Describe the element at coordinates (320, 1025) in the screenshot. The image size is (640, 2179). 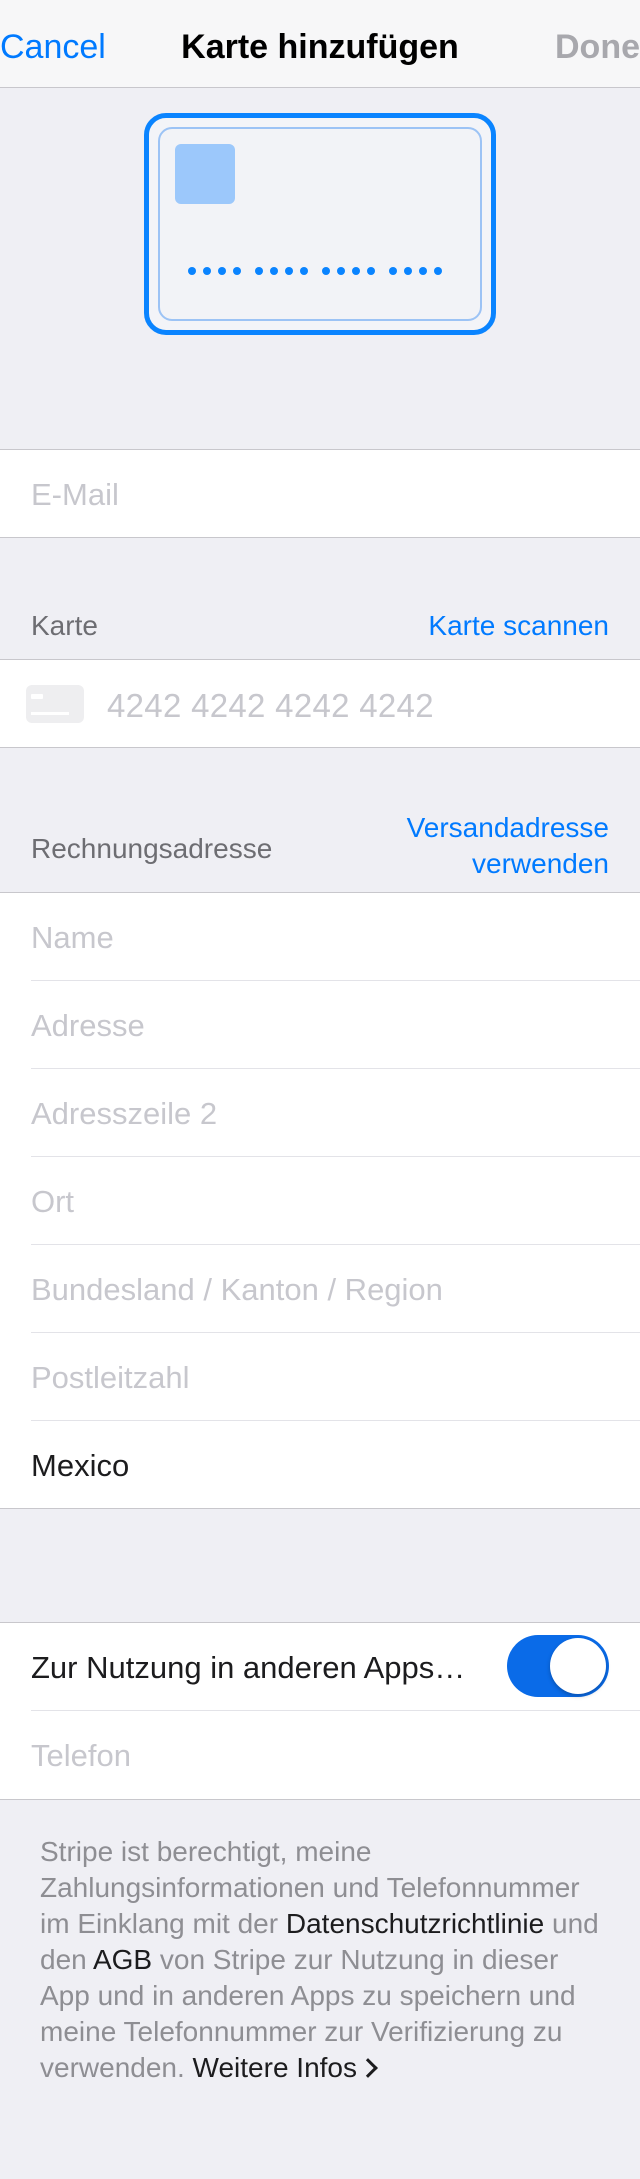
I see `address-row: Adresse` at that location.